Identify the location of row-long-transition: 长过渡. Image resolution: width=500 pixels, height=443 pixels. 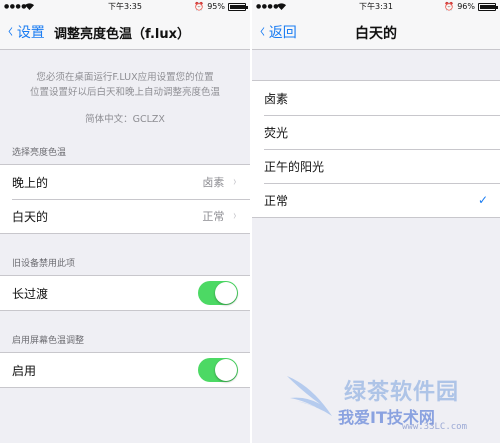
(125, 293).